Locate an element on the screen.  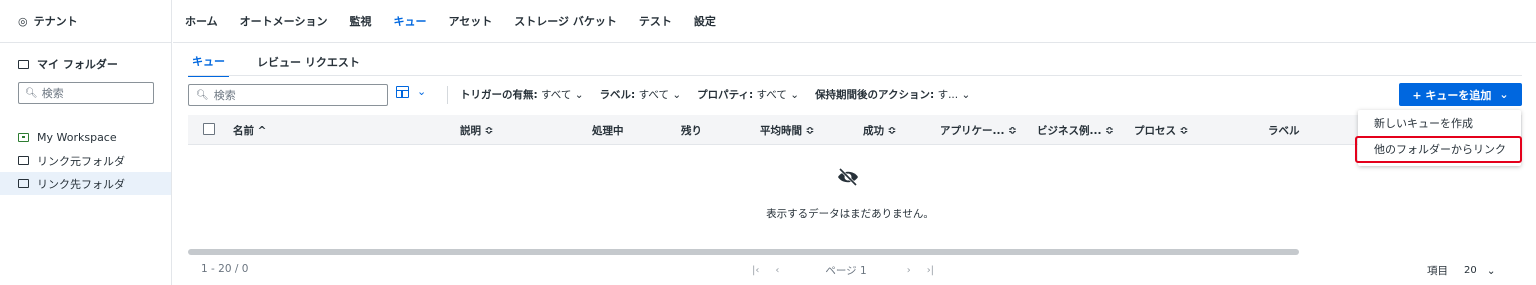
sidebar-item-my-workspace: My Workspace is located at coordinates (85, 137).